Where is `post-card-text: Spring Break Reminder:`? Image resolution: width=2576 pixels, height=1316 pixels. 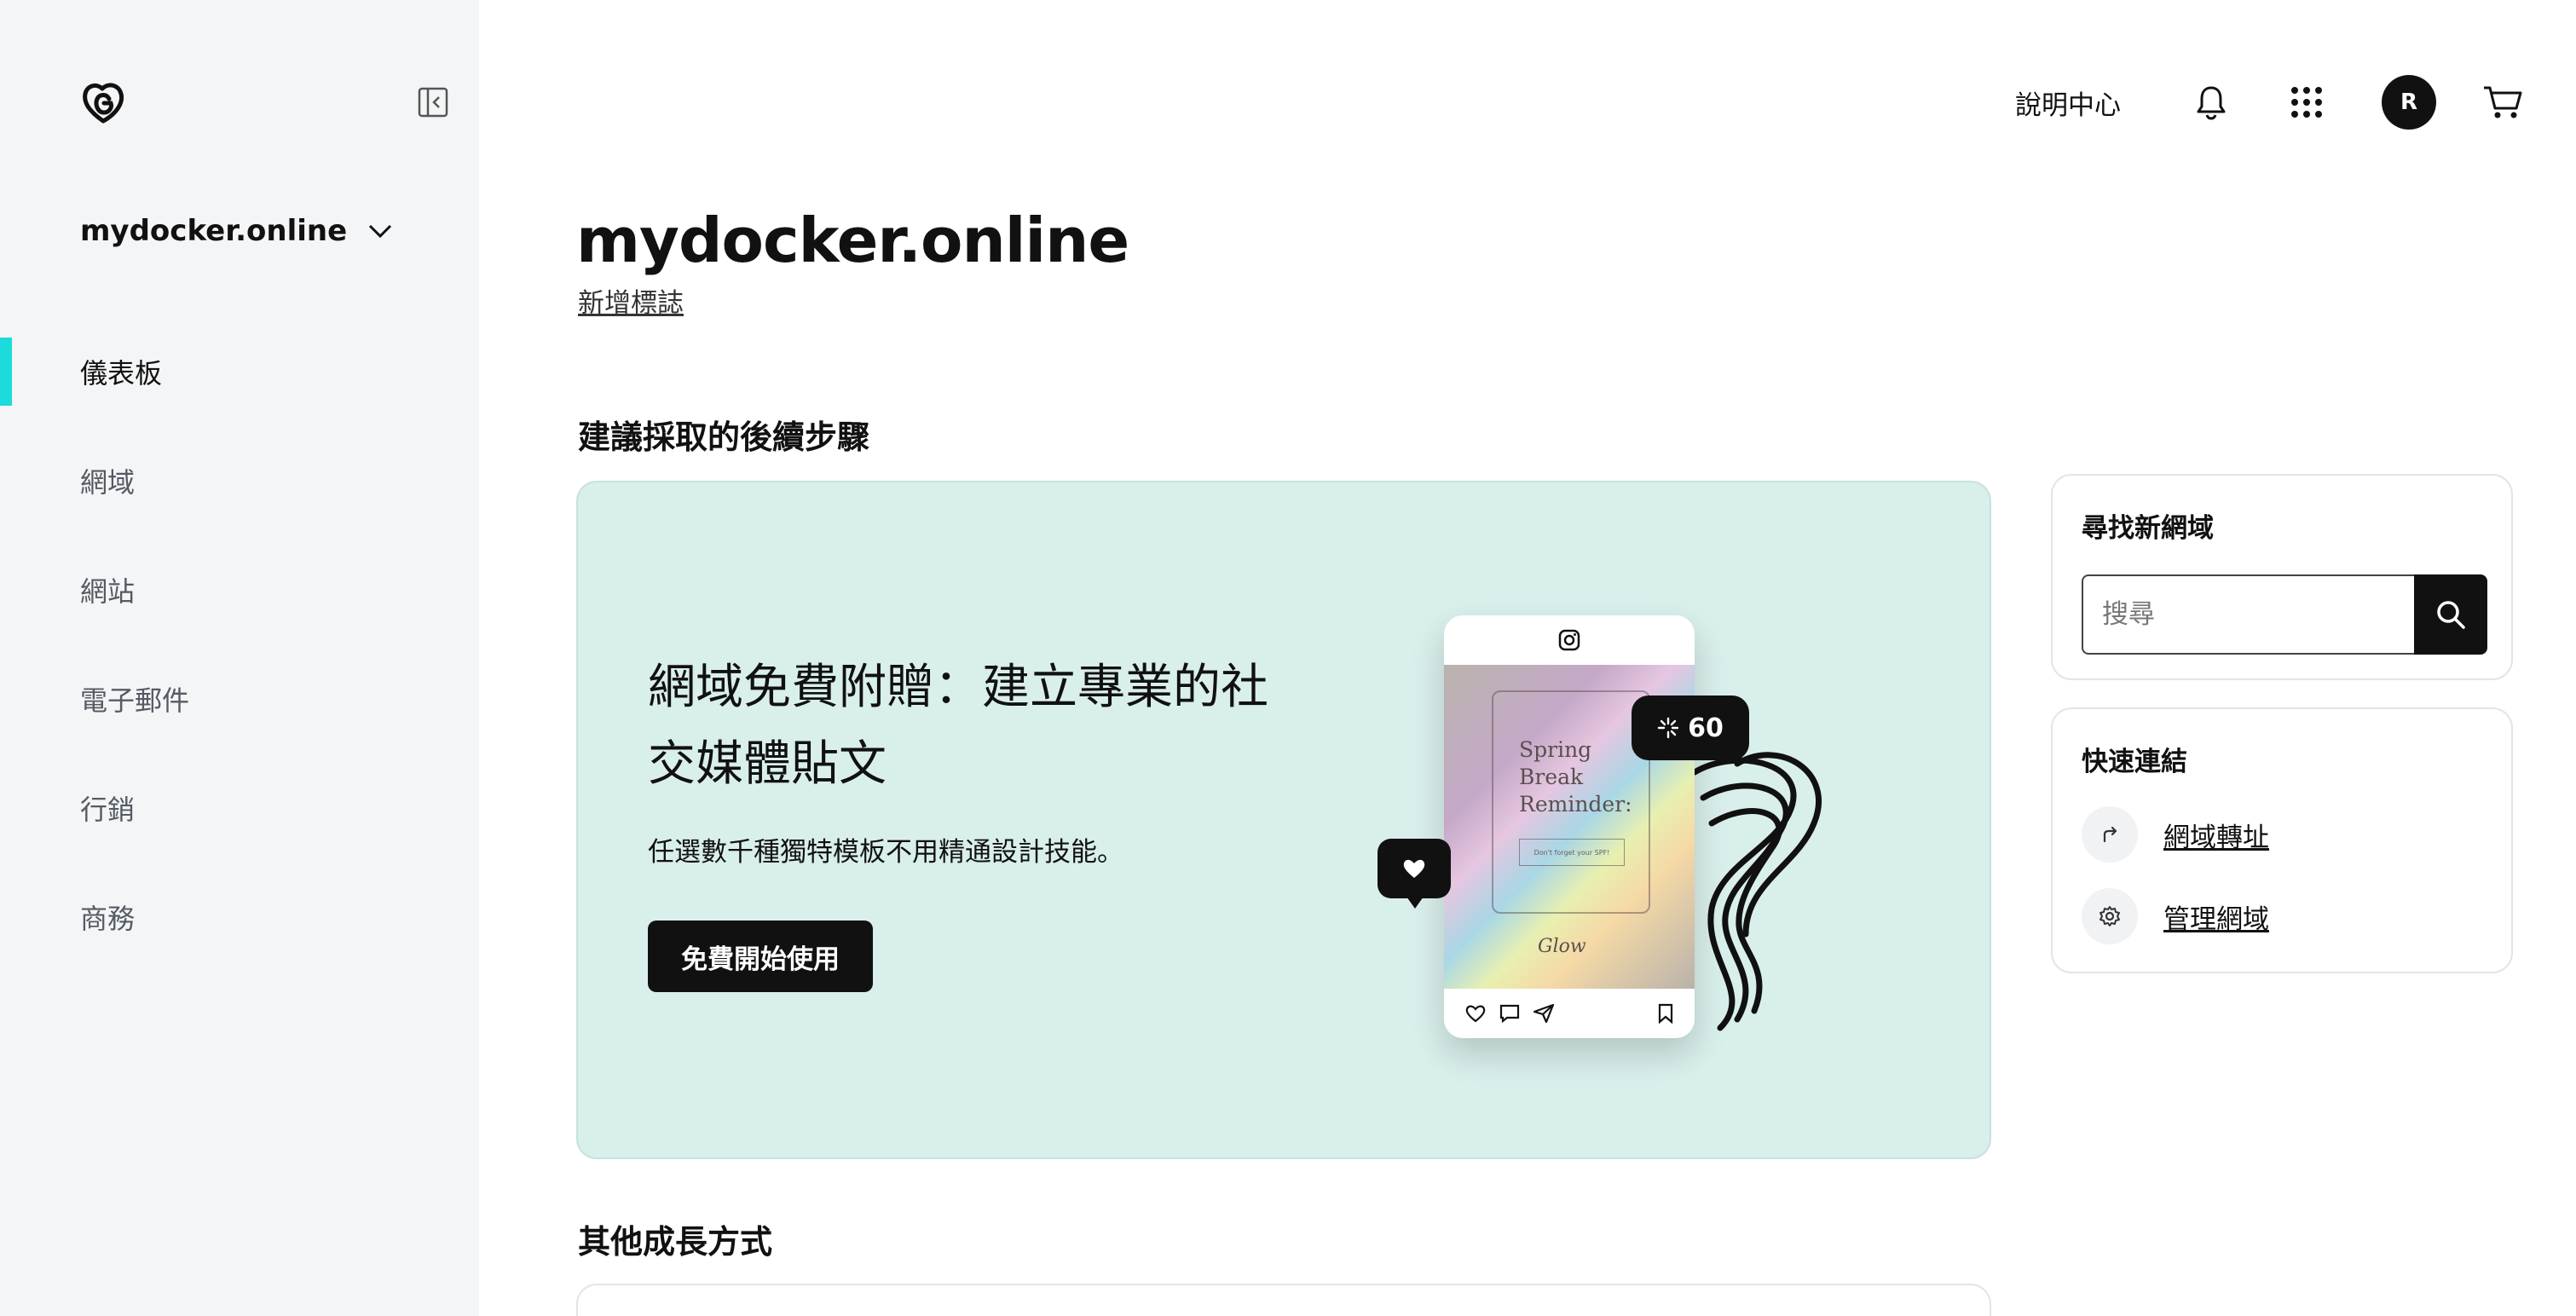 post-card-text: Spring Break Reminder: is located at coordinates (1575, 777).